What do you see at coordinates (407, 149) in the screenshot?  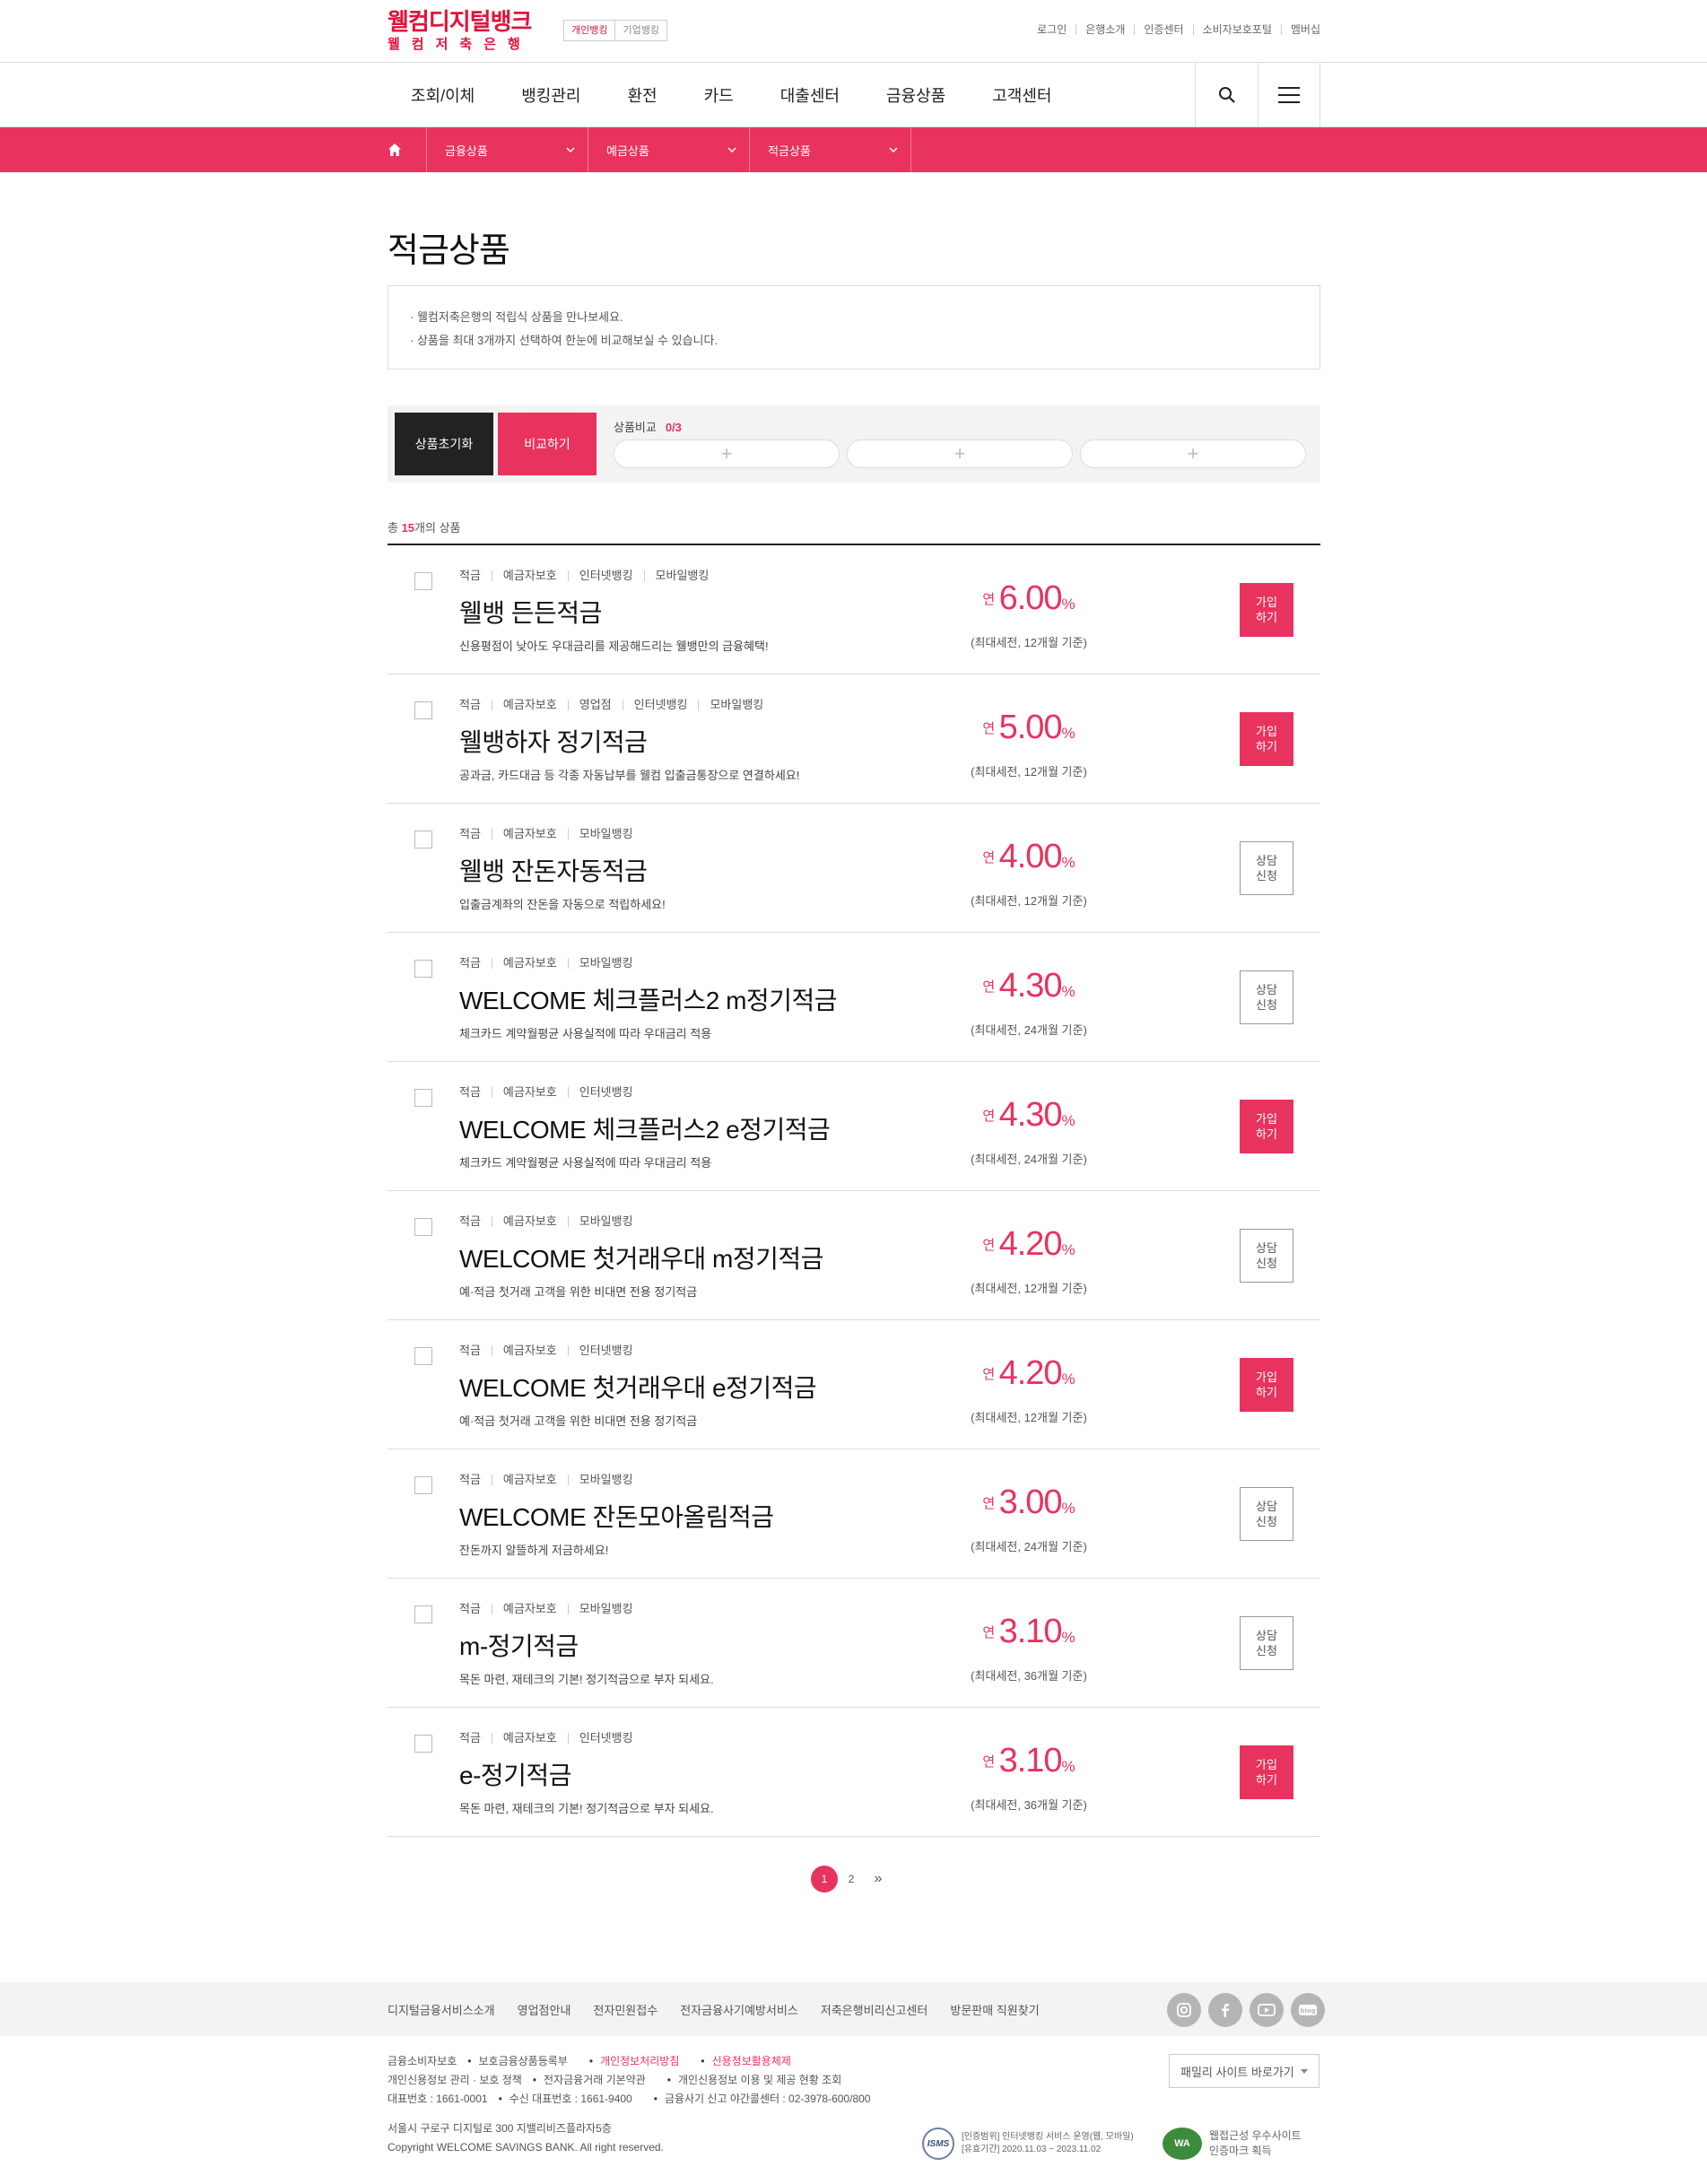 I see `home-button` at bounding box center [407, 149].